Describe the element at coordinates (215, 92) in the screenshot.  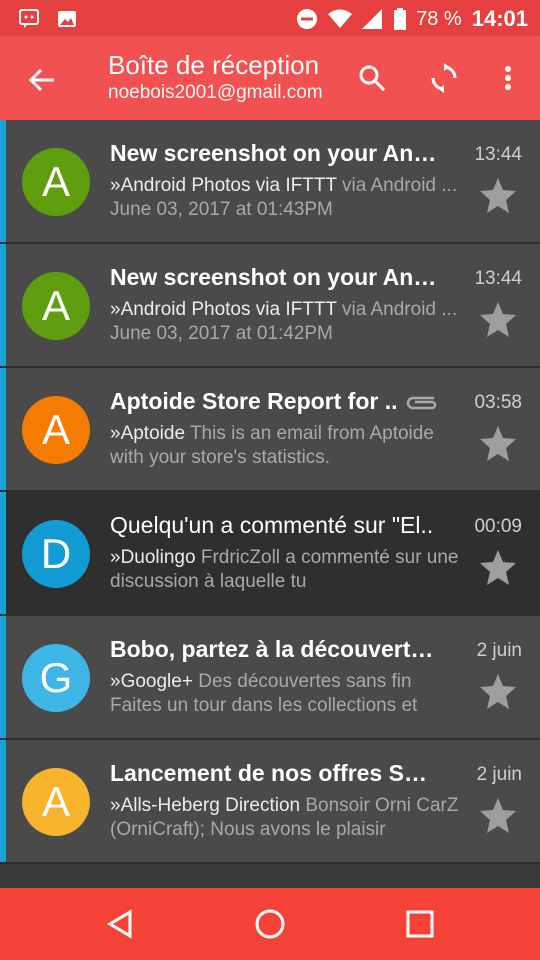
I see `account-email: noebois2001@gmail.com` at that location.